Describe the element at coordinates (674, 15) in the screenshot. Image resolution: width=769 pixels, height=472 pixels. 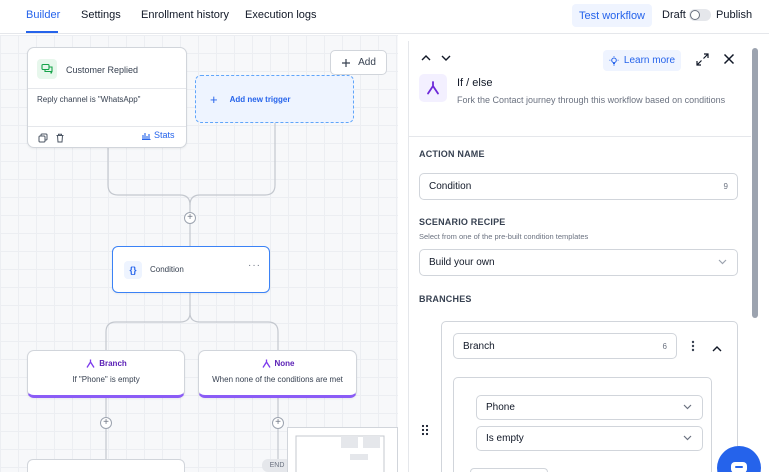
I see `draft-label: Draft` at that location.